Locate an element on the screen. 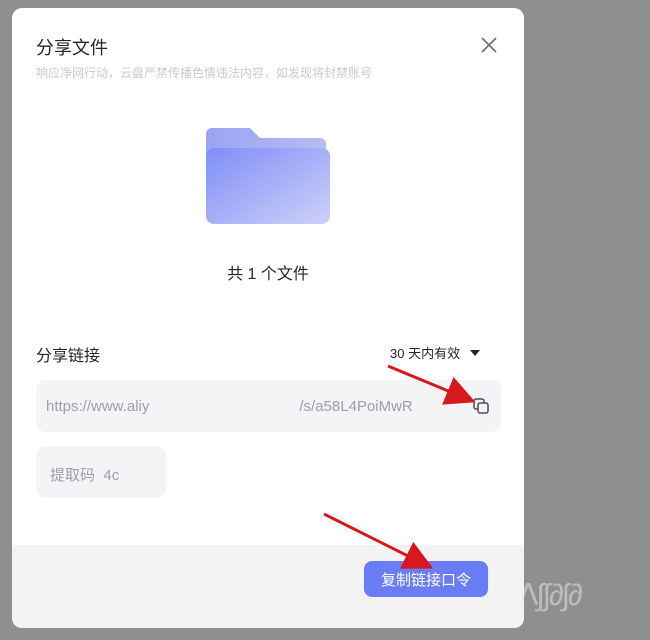 The height and width of the screenshot is (640, 650). copy-link-command-button: 复制链接口令 is located at coordinates (426, 579).